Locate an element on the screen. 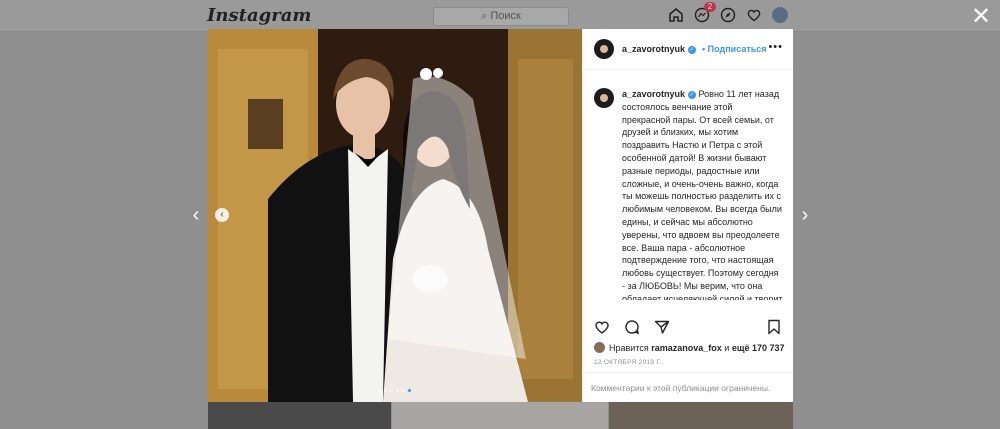 The height and width of the screenshot is (429, 1000). likes-prefix: Нравится is located at coordinates (629, 347).